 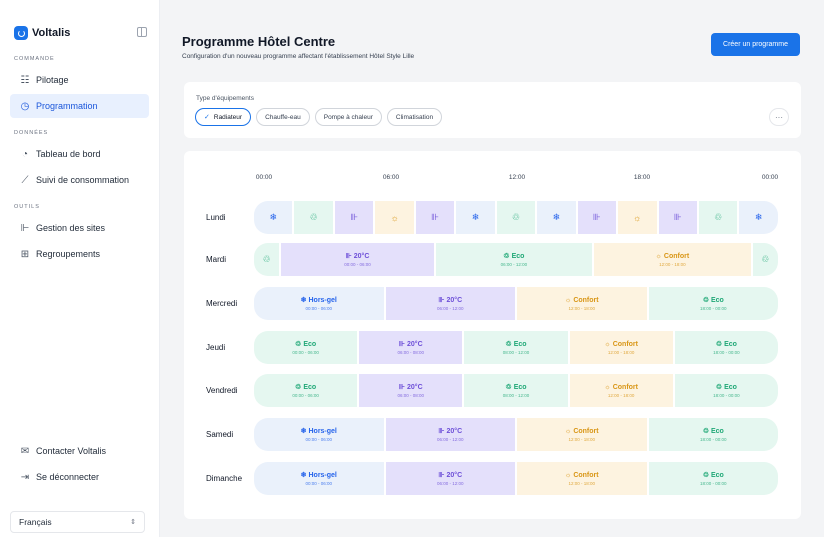 What do you see at coordinates (25, 80) in the screenshot?
I see `sliders-icon: ☷` at bounding box center [25, 80].